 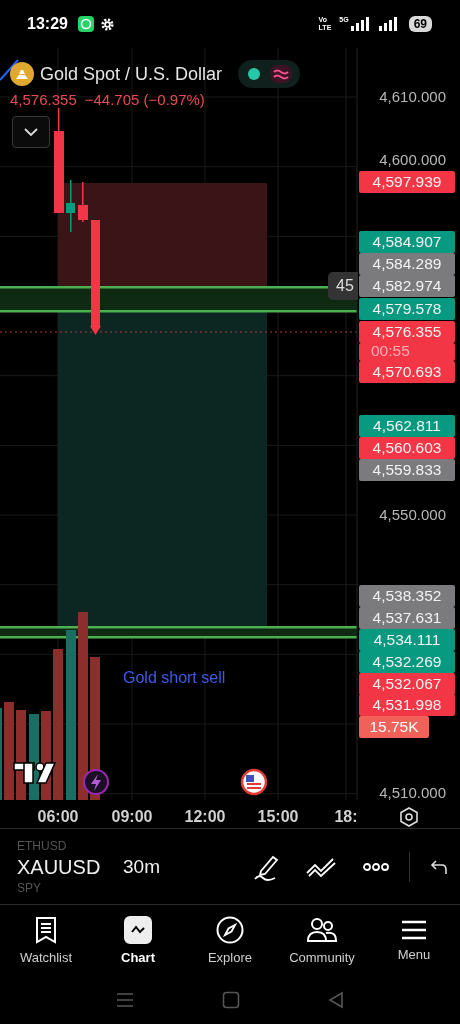 What do you see at coordinates (336, 999) in the screenshot?
I see `back-icon` at bounding box center [336, 999].